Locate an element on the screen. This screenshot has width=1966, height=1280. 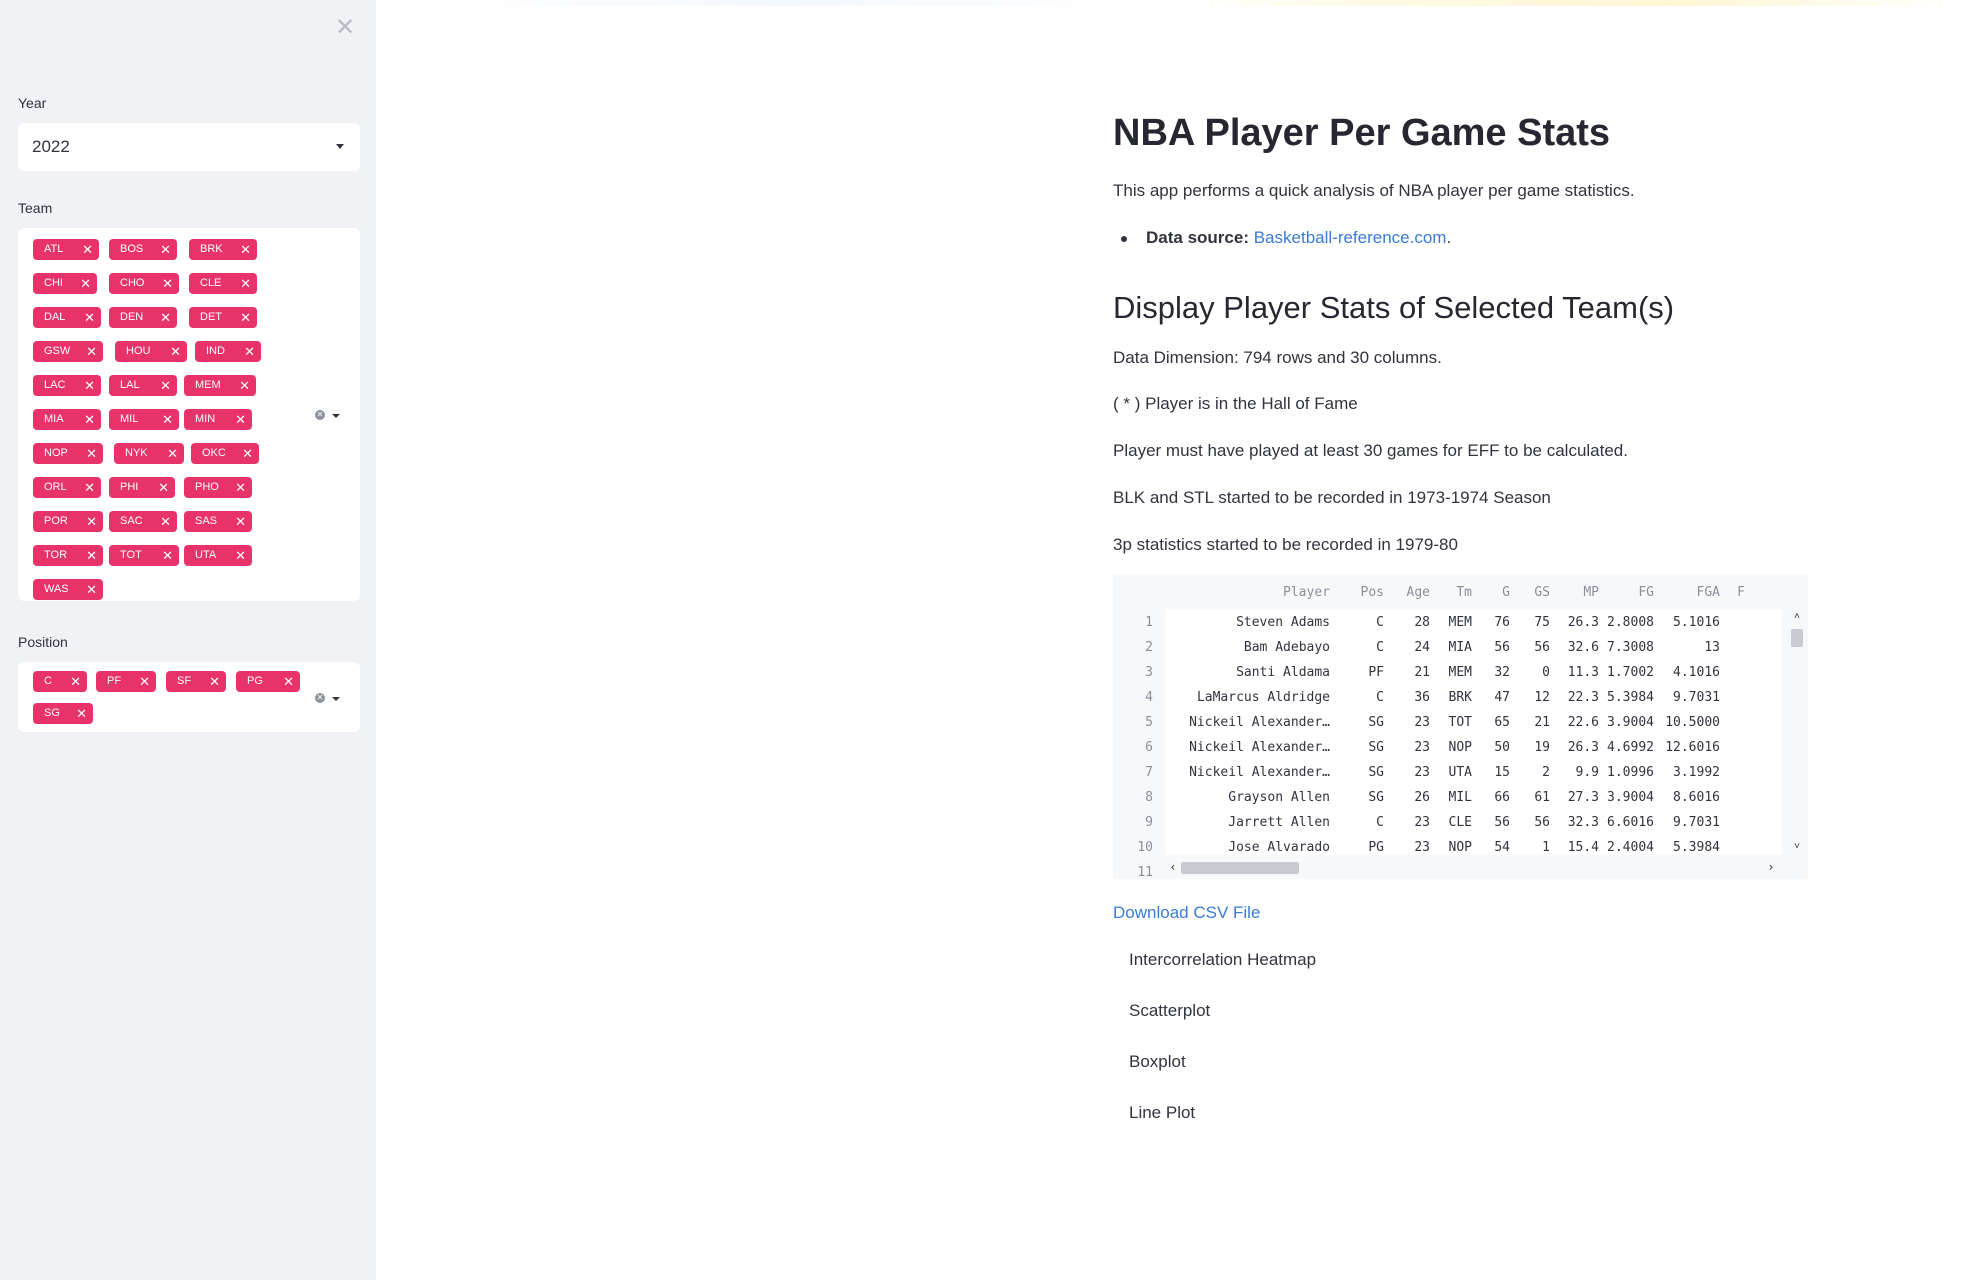
close-icon: ✕ is located at coordinates (345, 28).